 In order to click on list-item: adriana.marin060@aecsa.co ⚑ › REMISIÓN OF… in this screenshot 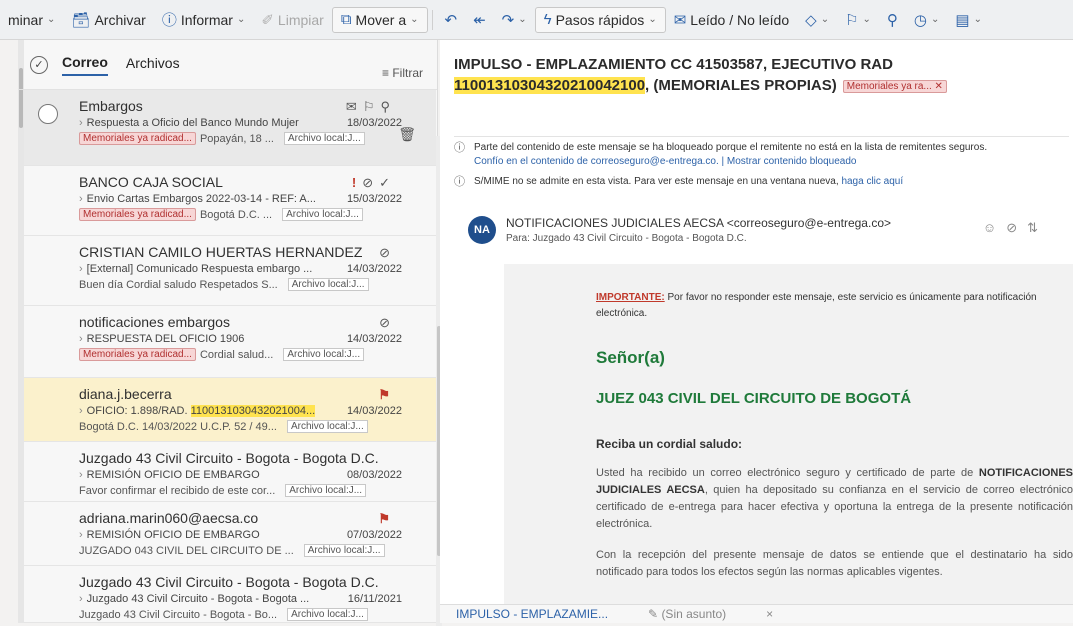, I will do `click(230, 534)`.